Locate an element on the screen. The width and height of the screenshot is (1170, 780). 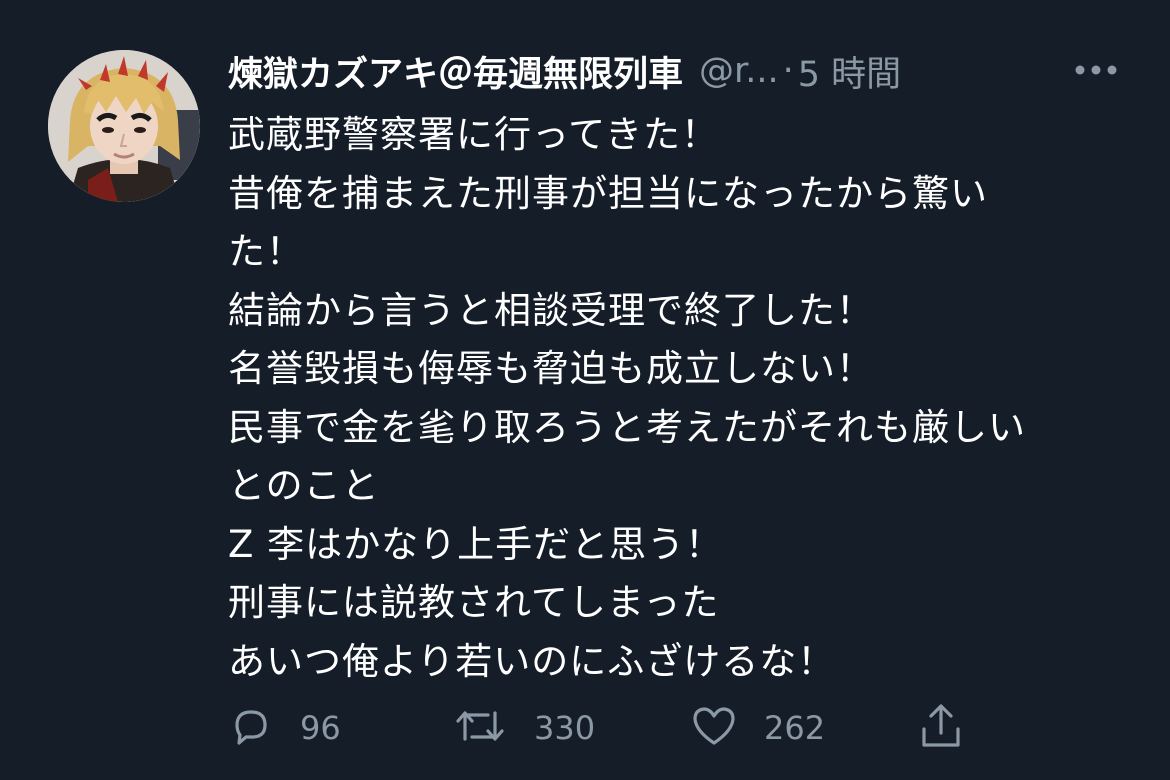
tweet-line: 刑事には説教されてしまった is located at coordinates (474, 602).